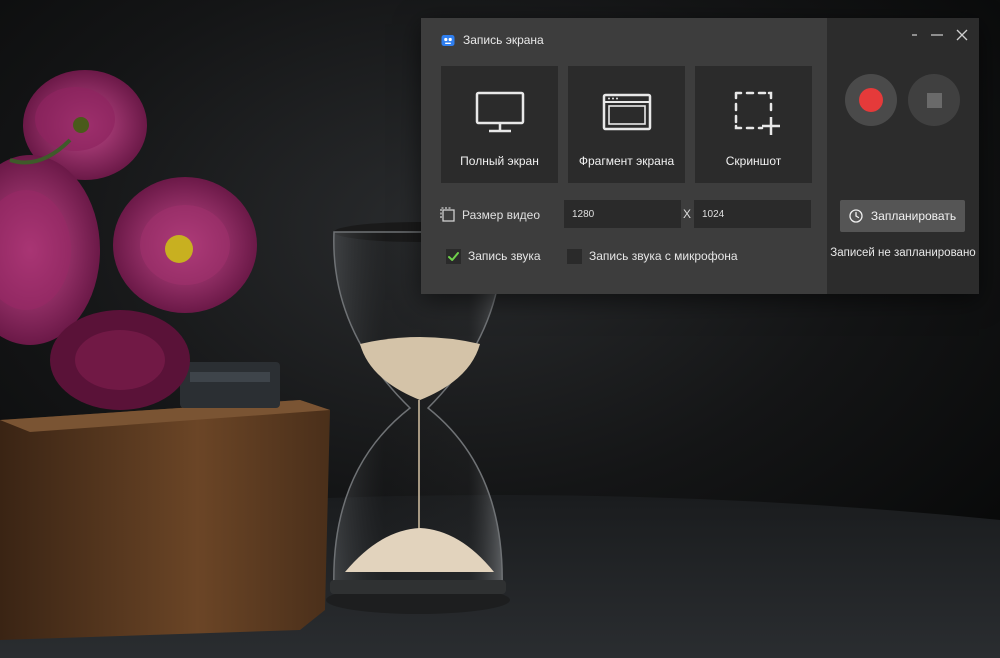  What do you see at coordinates (663, 256) in the screenshot?
I see `record-mic-label: Запись звука с микрофона` at bounding box center [663, 256].